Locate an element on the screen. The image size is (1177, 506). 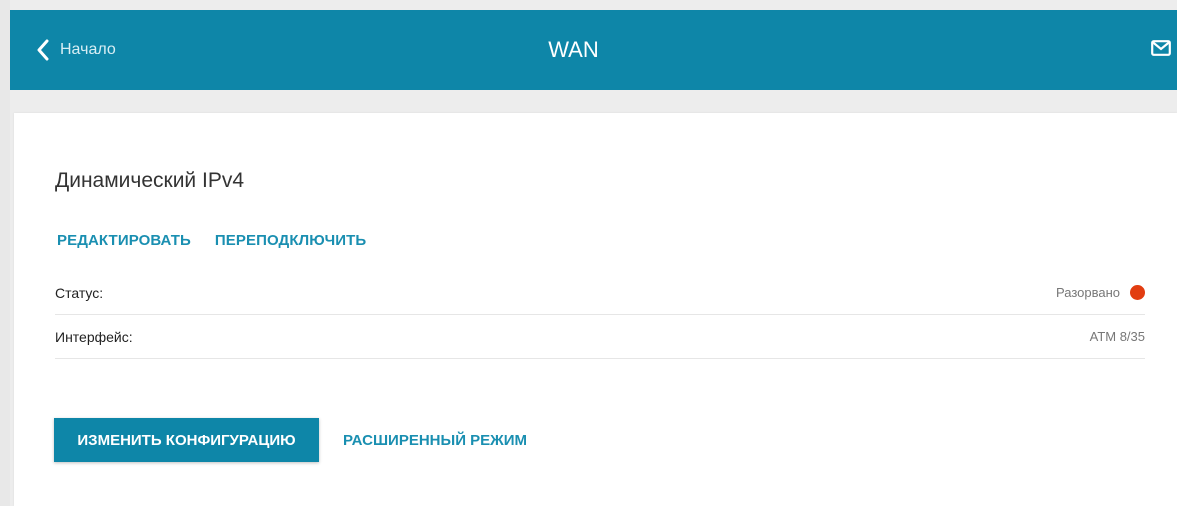
interface-row: Интерфейс: ATM 8/35 is located at coordinates (600, 337).